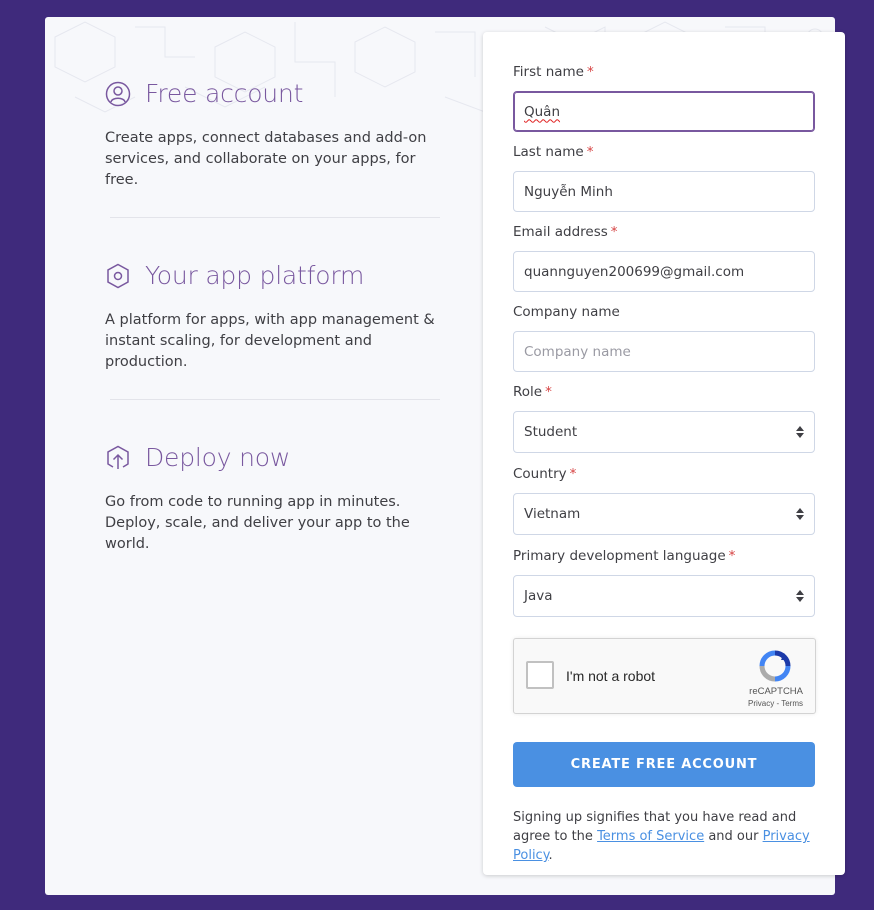 This screenshot has width=874, height=910. I want to click on role-label: Role, so click(528, 392).